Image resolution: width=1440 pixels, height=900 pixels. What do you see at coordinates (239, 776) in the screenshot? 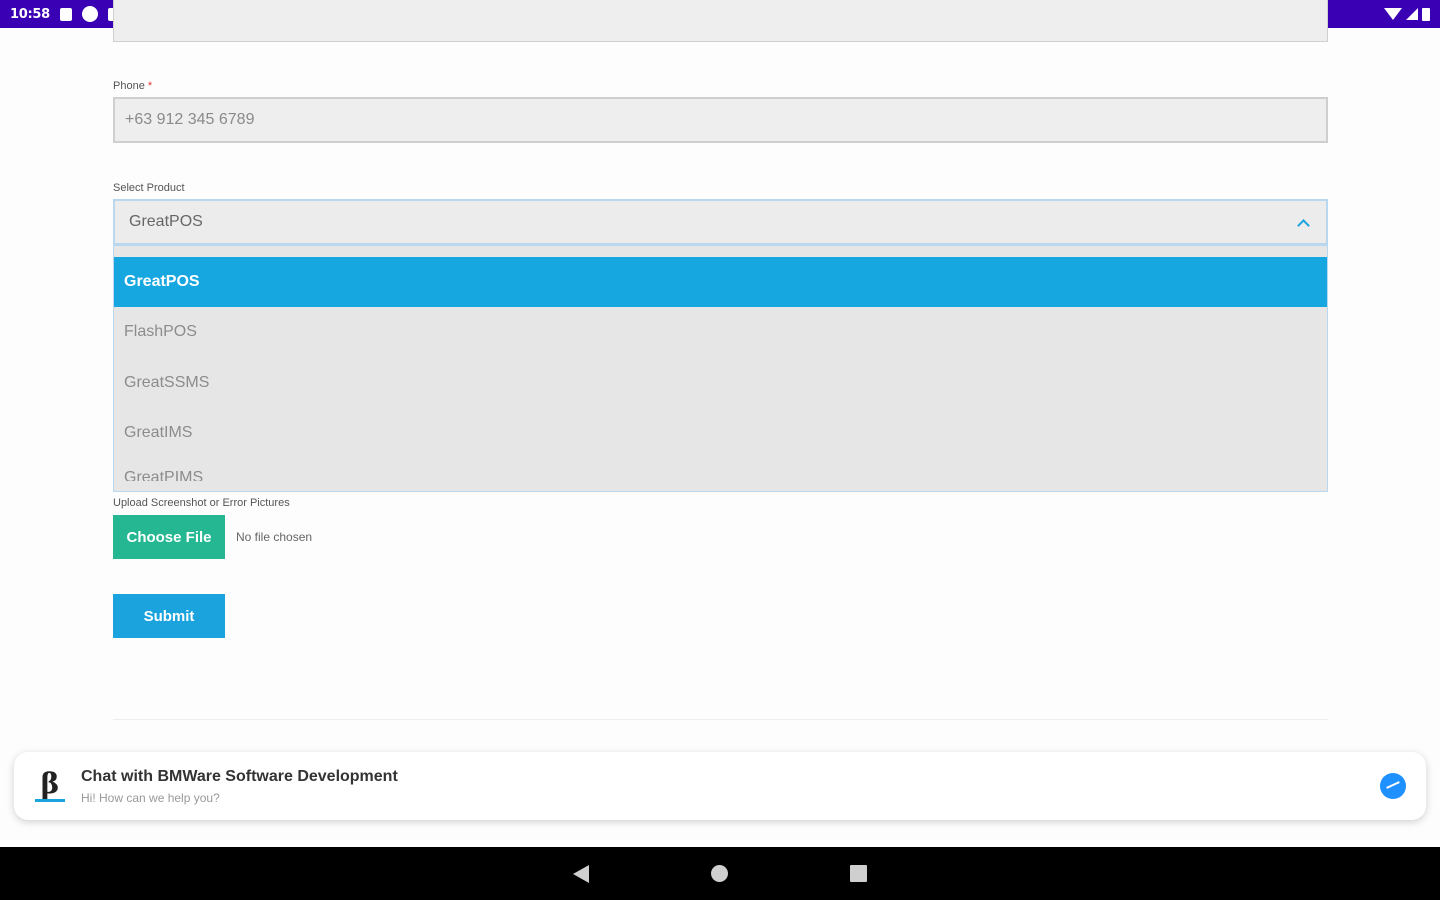
I see `chat-title: Chat with BMWare Software Development` at bounding box center [239, 776].